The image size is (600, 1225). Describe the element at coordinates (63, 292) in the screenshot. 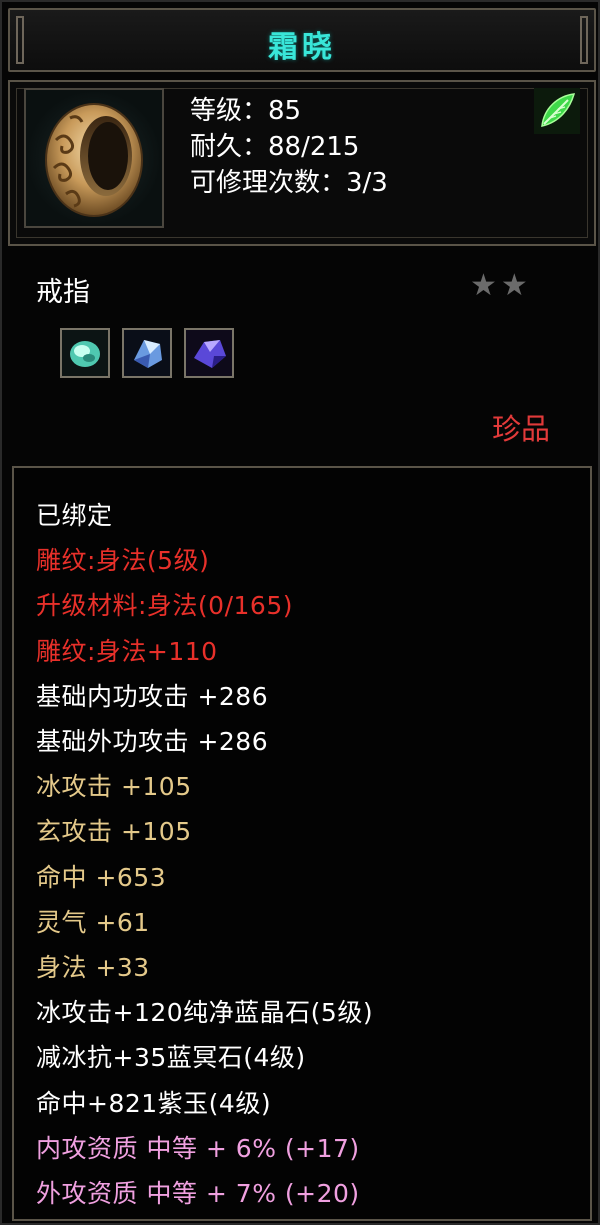

I see `item-type: 戒指` at that location.